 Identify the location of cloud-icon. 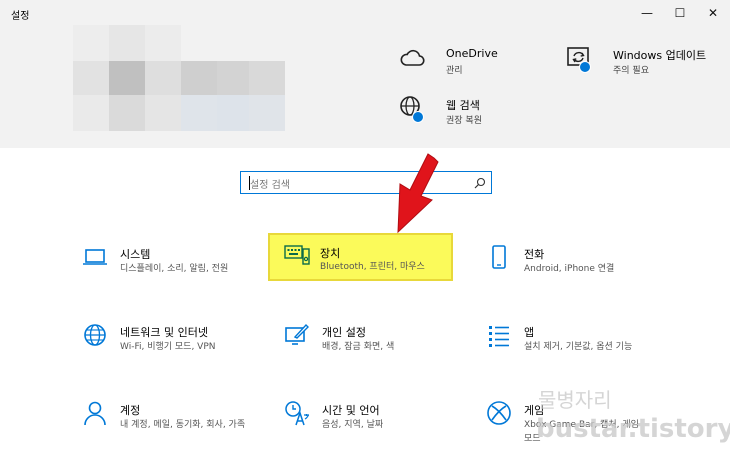
(412, 57).